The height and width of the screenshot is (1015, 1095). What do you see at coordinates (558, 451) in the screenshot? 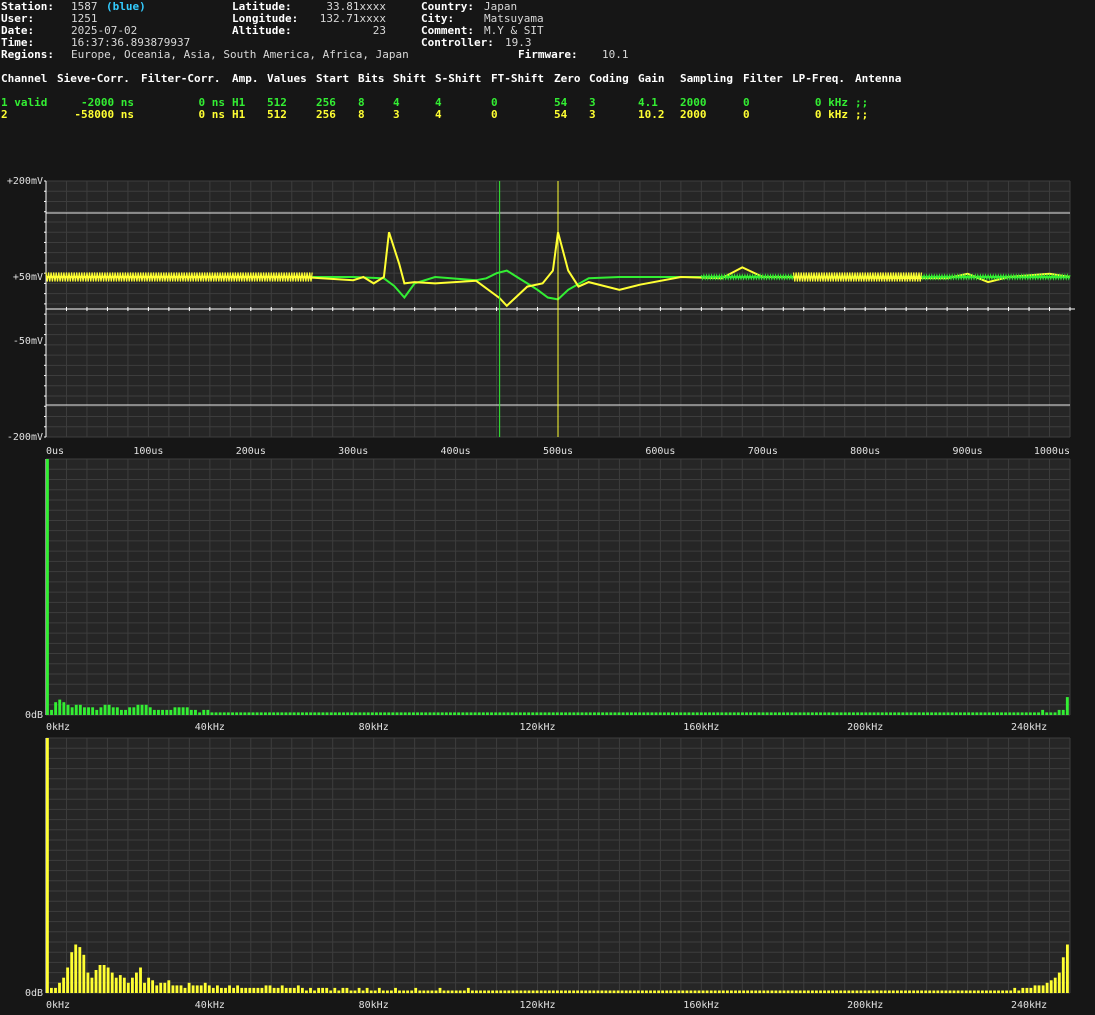
I see `x-tick-label: 500us` at bounding box center [558, 451].